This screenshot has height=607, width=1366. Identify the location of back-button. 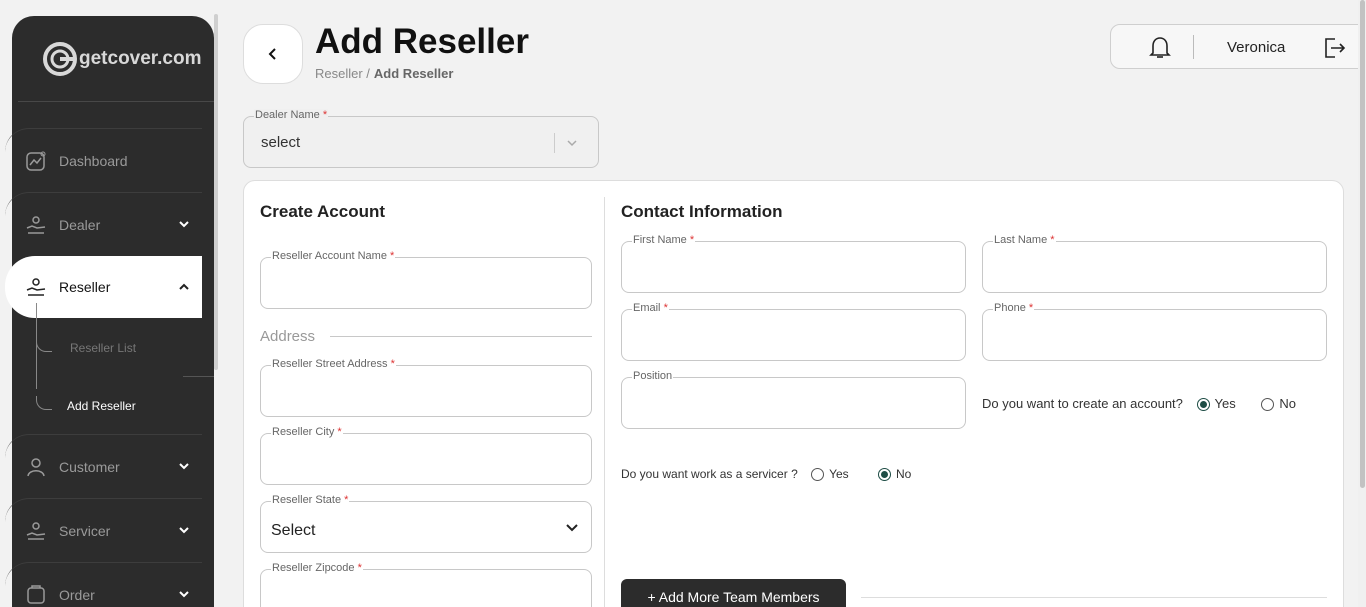
(273, 54).